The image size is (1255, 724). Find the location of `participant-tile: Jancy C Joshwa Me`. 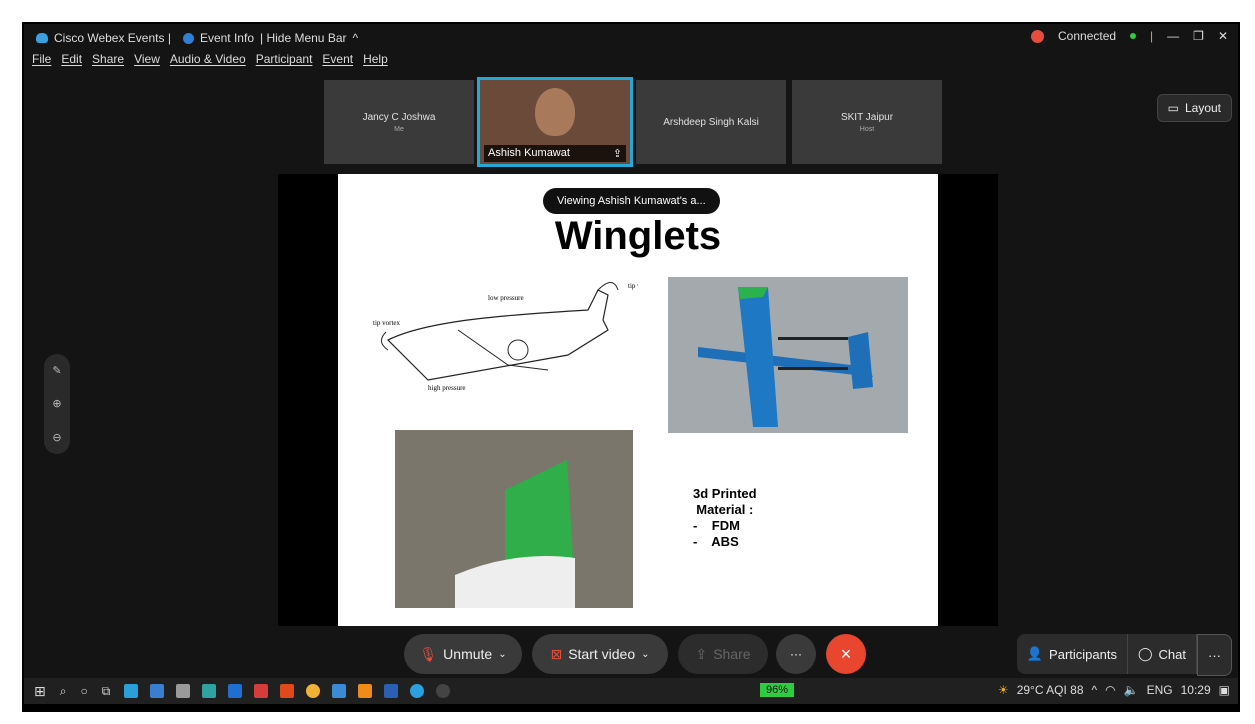

participant-tile: Jancy C Joshwa Me is located at coordinates (399, 122).